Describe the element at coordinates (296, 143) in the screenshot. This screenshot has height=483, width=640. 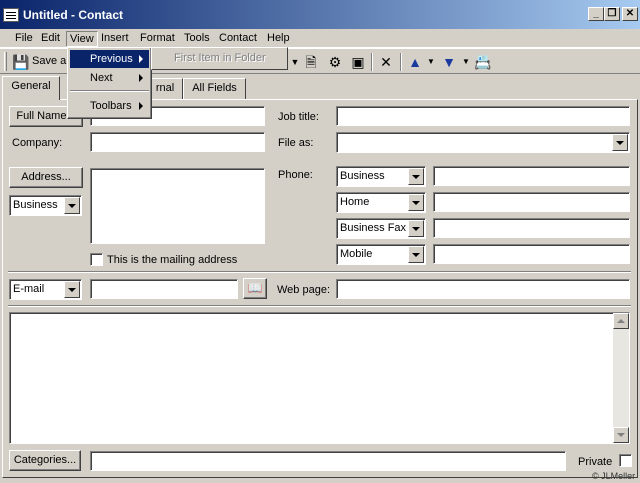
I see `file-as-label: File as:` at that location.